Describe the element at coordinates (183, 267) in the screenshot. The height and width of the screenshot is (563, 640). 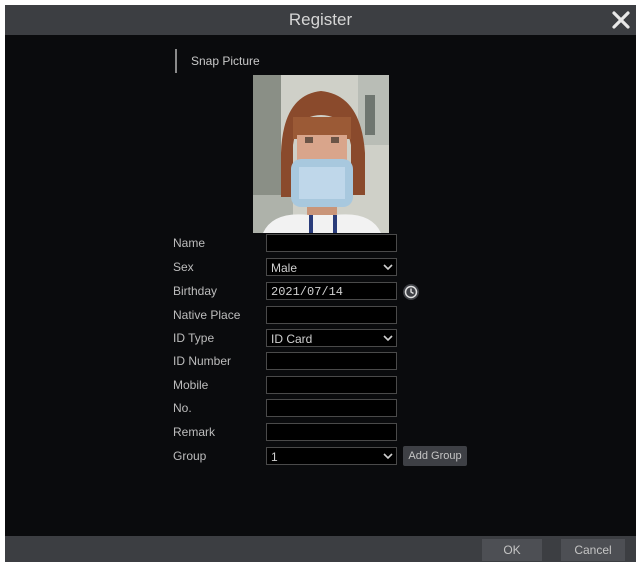
I see `sex-label: Sex` at that location.